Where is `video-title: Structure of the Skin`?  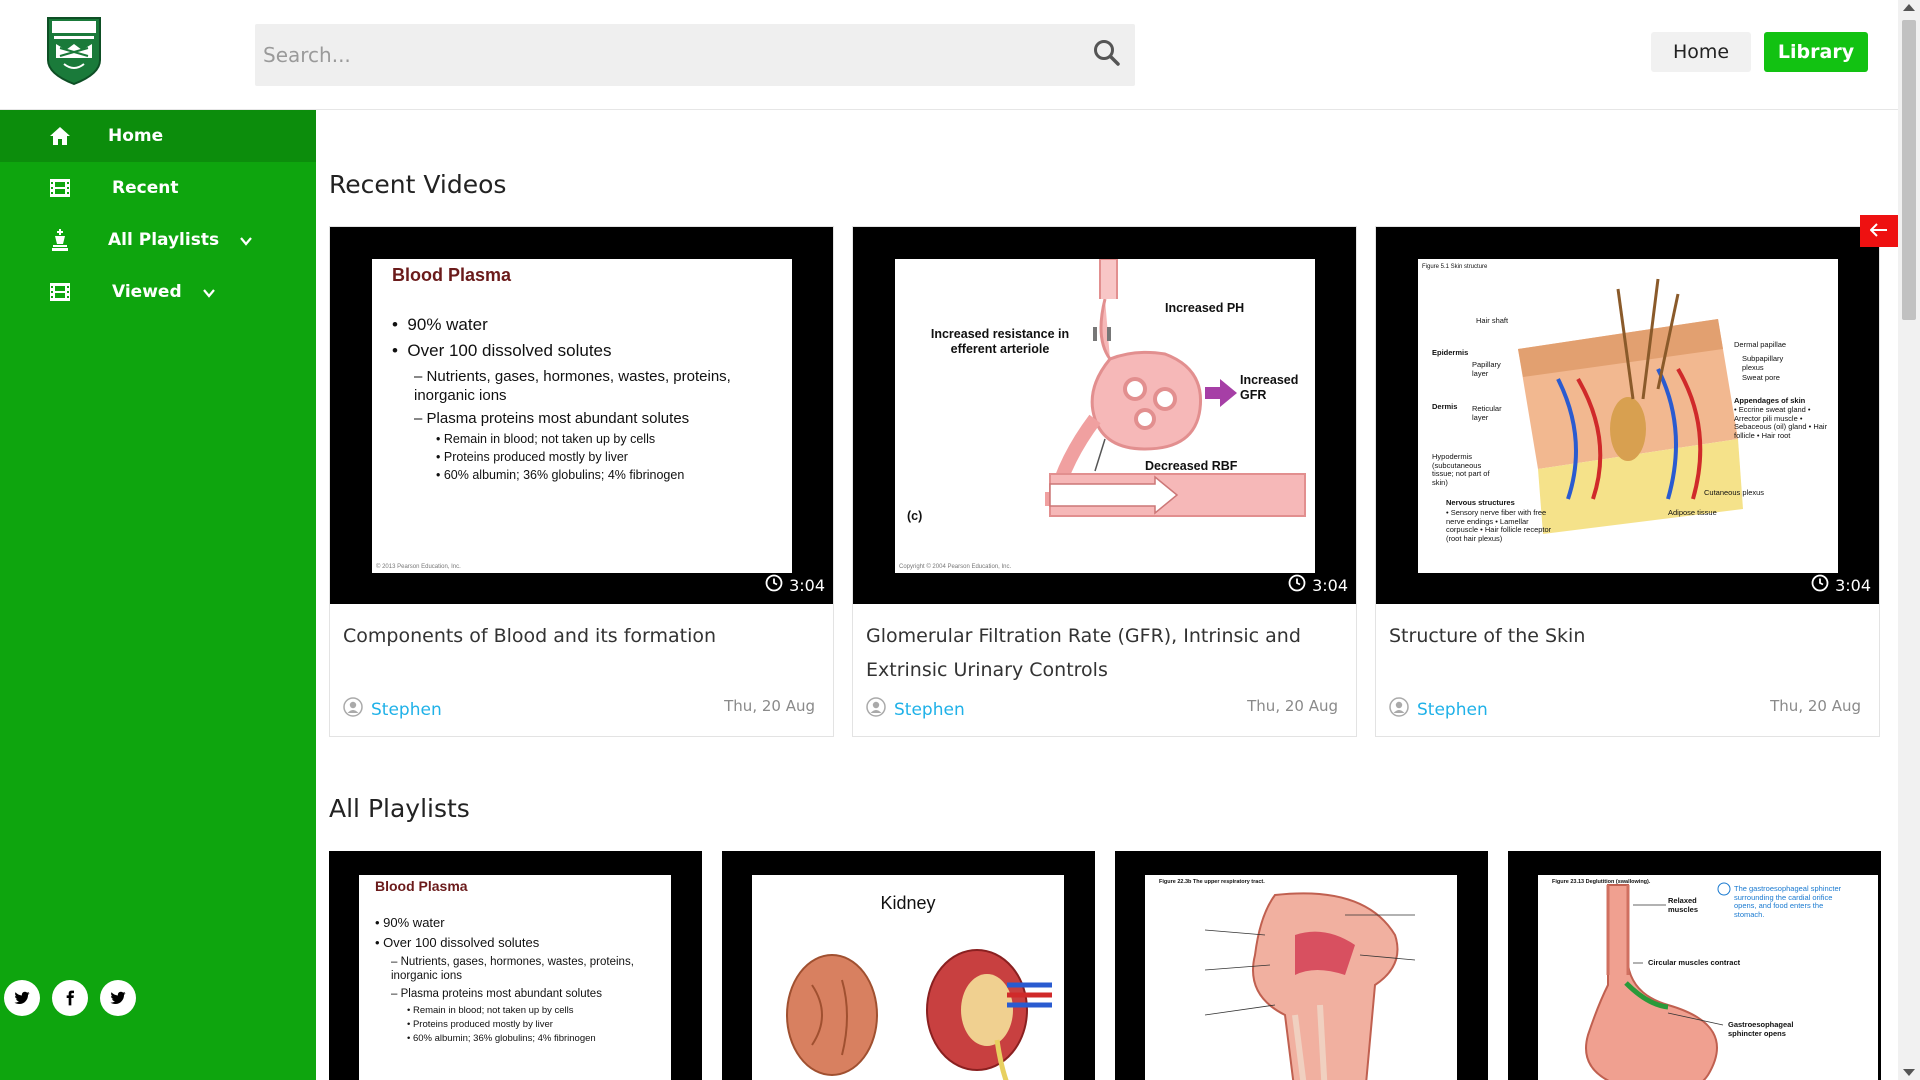 video-title: Structure of the Skin is located at coordinates (1624, 636).